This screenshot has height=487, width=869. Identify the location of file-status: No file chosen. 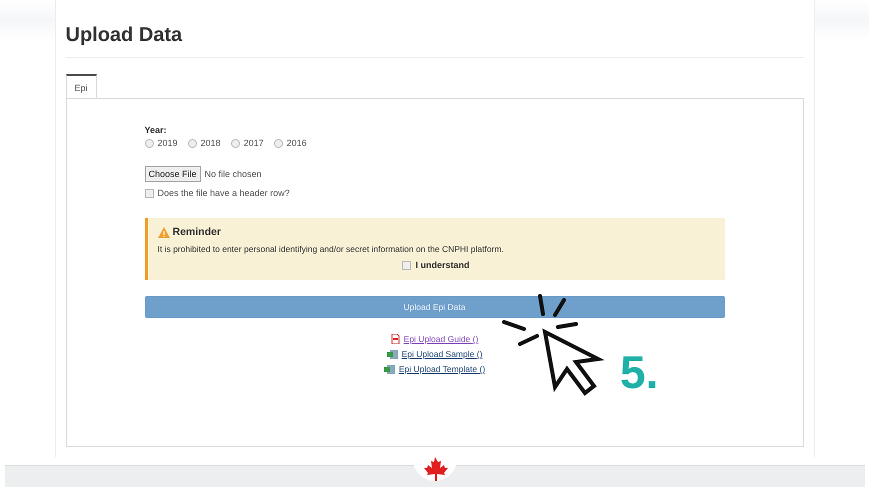
(233, 174).